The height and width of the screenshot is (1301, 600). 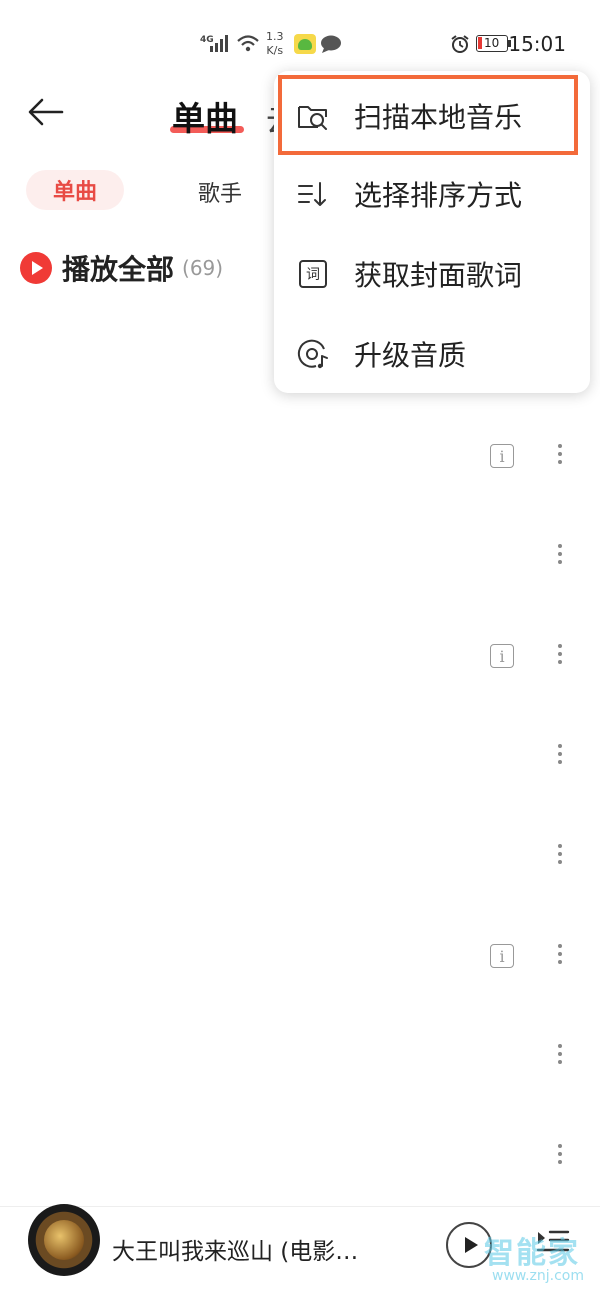 I want to click on battery-level: 10, so click(x=492, y=43).